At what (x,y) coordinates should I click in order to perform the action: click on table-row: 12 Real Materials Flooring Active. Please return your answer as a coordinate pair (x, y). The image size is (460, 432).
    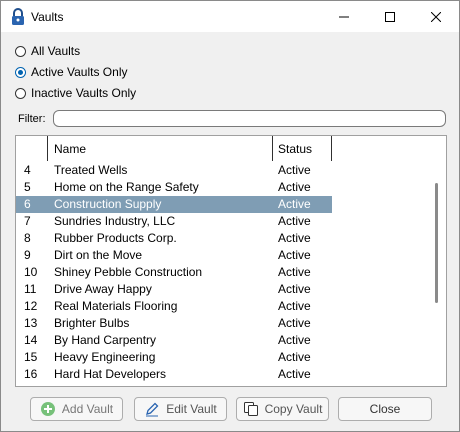
    Looking at the image, I should click on (174, 306).